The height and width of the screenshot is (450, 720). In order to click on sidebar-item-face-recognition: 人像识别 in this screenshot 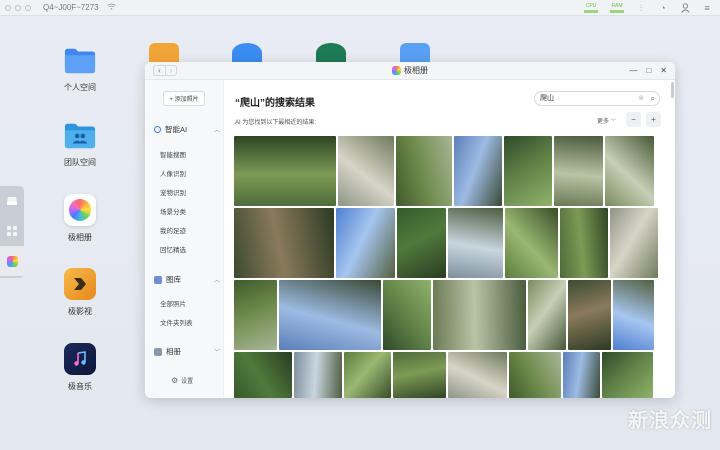, I will do `click(173, 173)`.